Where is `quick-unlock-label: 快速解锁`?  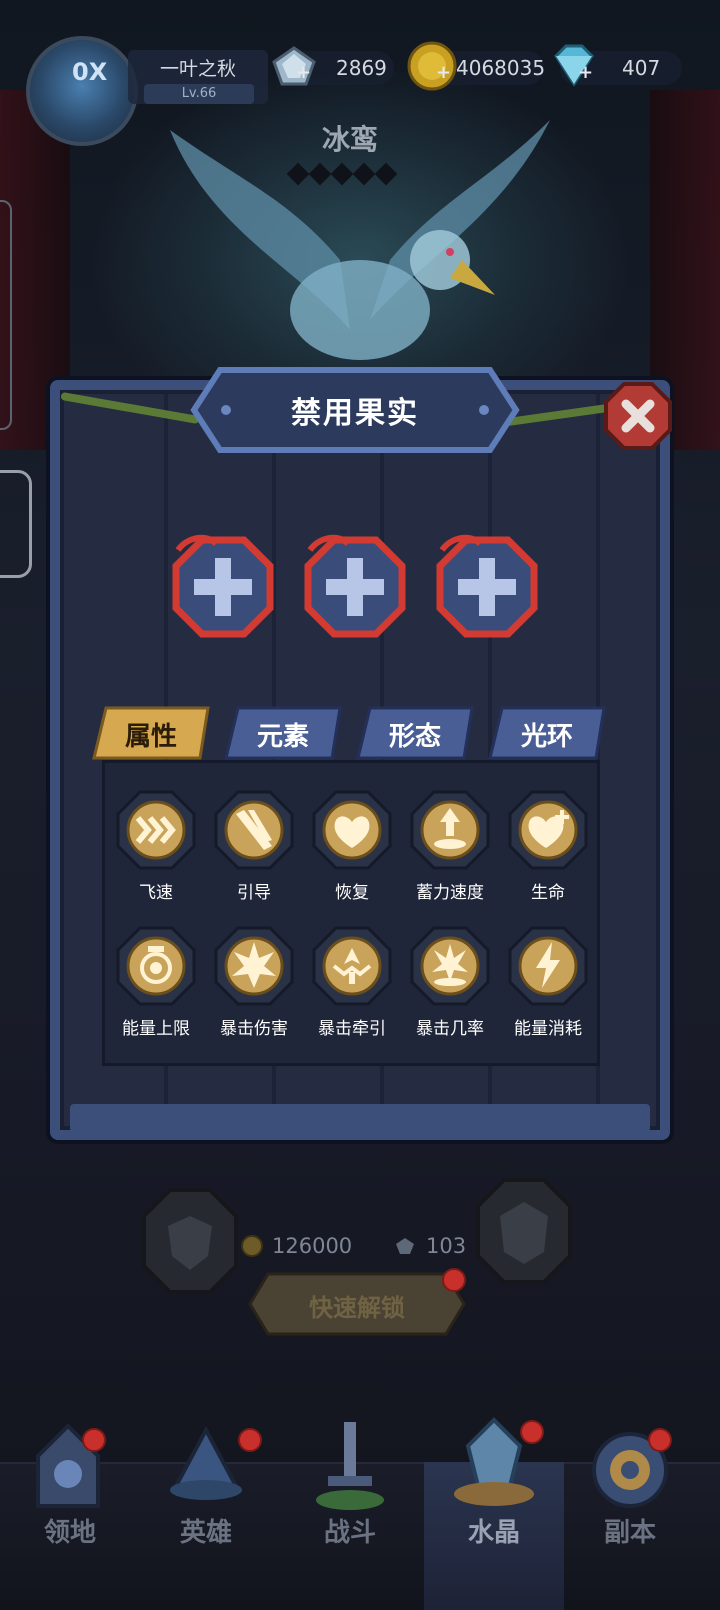 quick-unlock-label: 快速解锁 is located at coordinates (357, 1308).